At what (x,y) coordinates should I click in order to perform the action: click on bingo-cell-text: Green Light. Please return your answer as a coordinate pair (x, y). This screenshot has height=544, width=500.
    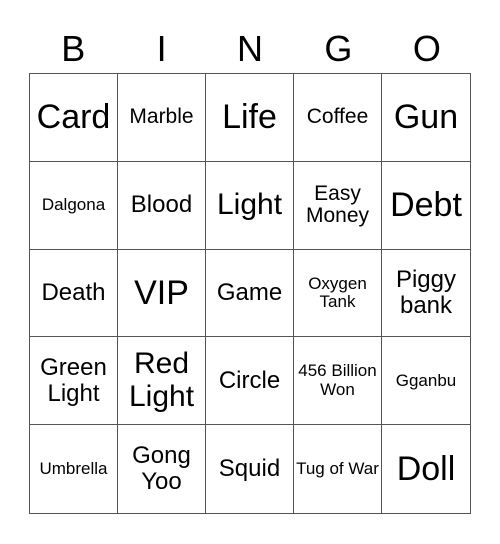
    Looking at the image, I should click on (73, 380).